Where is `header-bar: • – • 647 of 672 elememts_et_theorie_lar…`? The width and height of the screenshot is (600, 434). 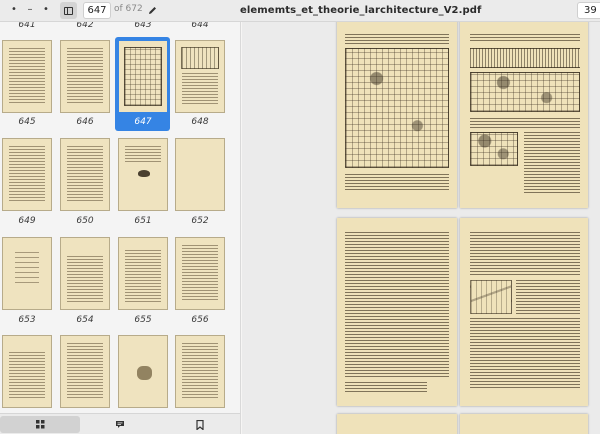 header-bar: • – • 647 of 672 elememts_et_theorie_lar… is located at coordinates (300, 11).